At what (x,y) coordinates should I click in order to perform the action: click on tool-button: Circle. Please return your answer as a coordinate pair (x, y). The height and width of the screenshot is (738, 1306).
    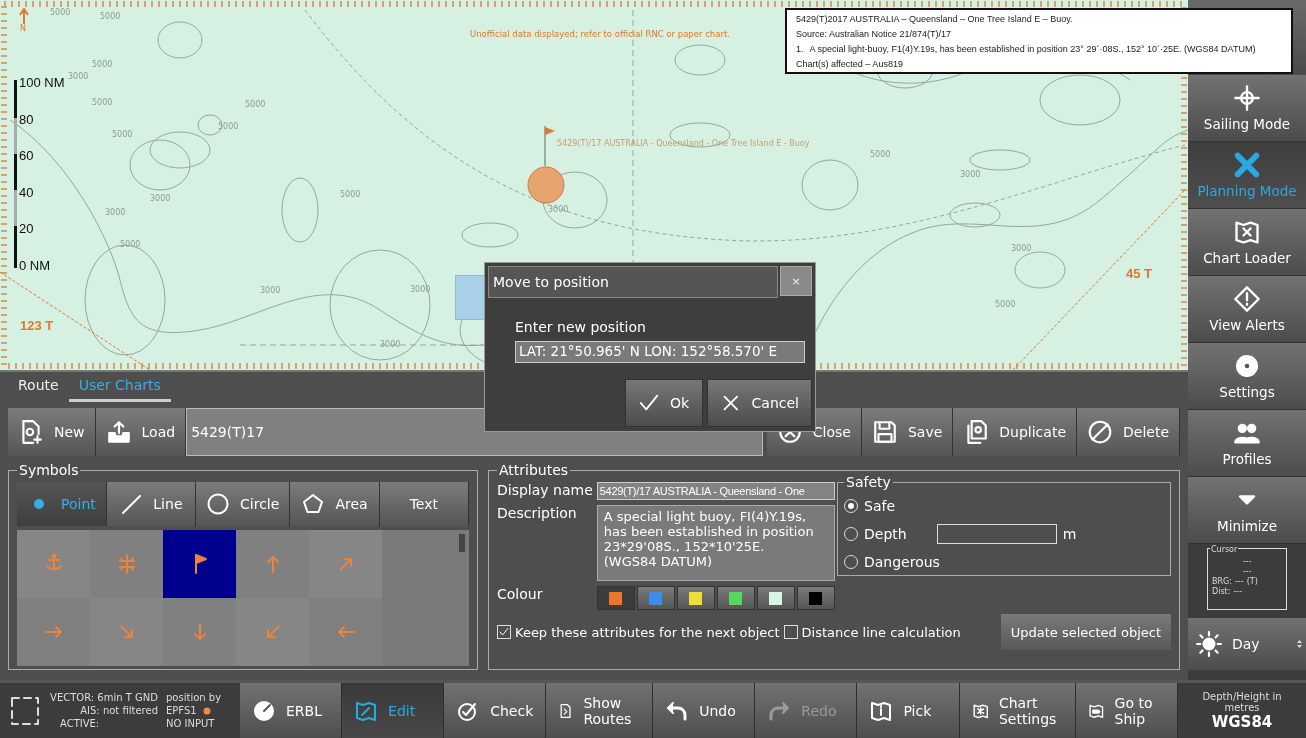
    Looking at the image, I should click on (243, 504).